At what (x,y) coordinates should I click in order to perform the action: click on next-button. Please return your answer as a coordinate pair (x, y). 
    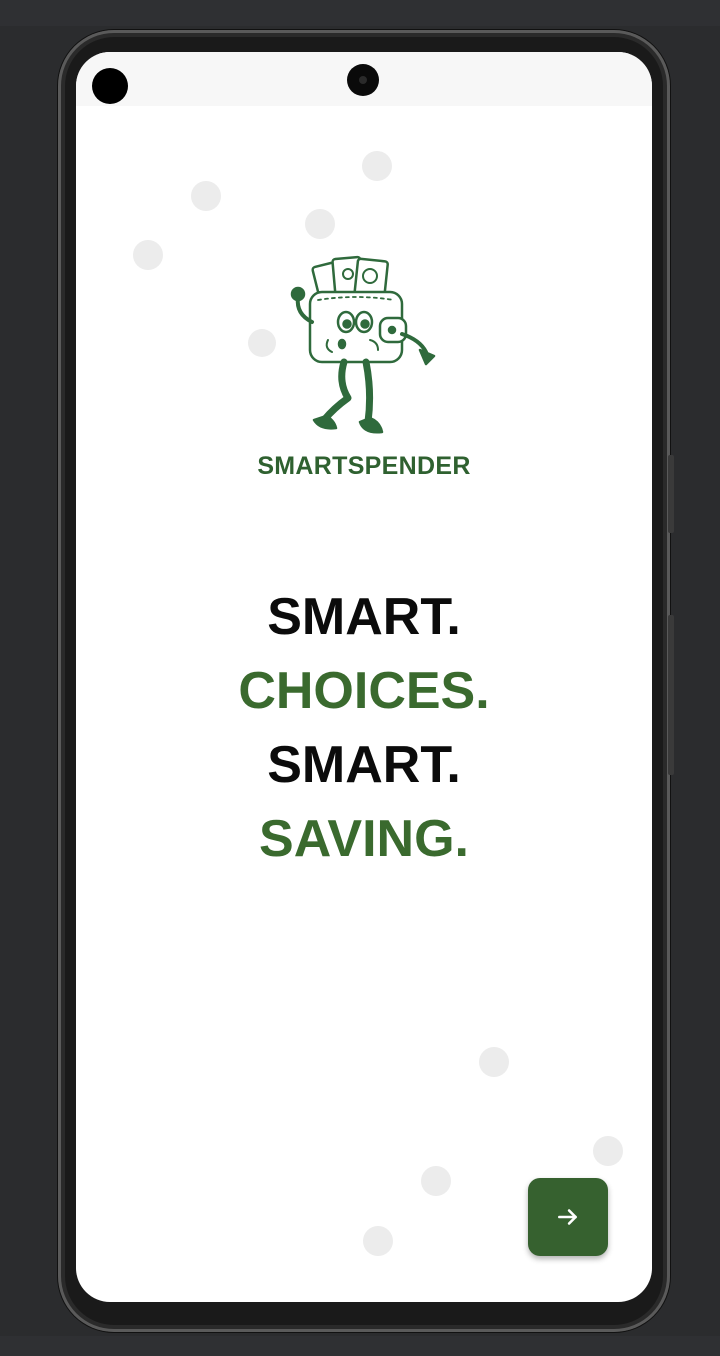
    Looking at the image, I should click on (568, 1217).